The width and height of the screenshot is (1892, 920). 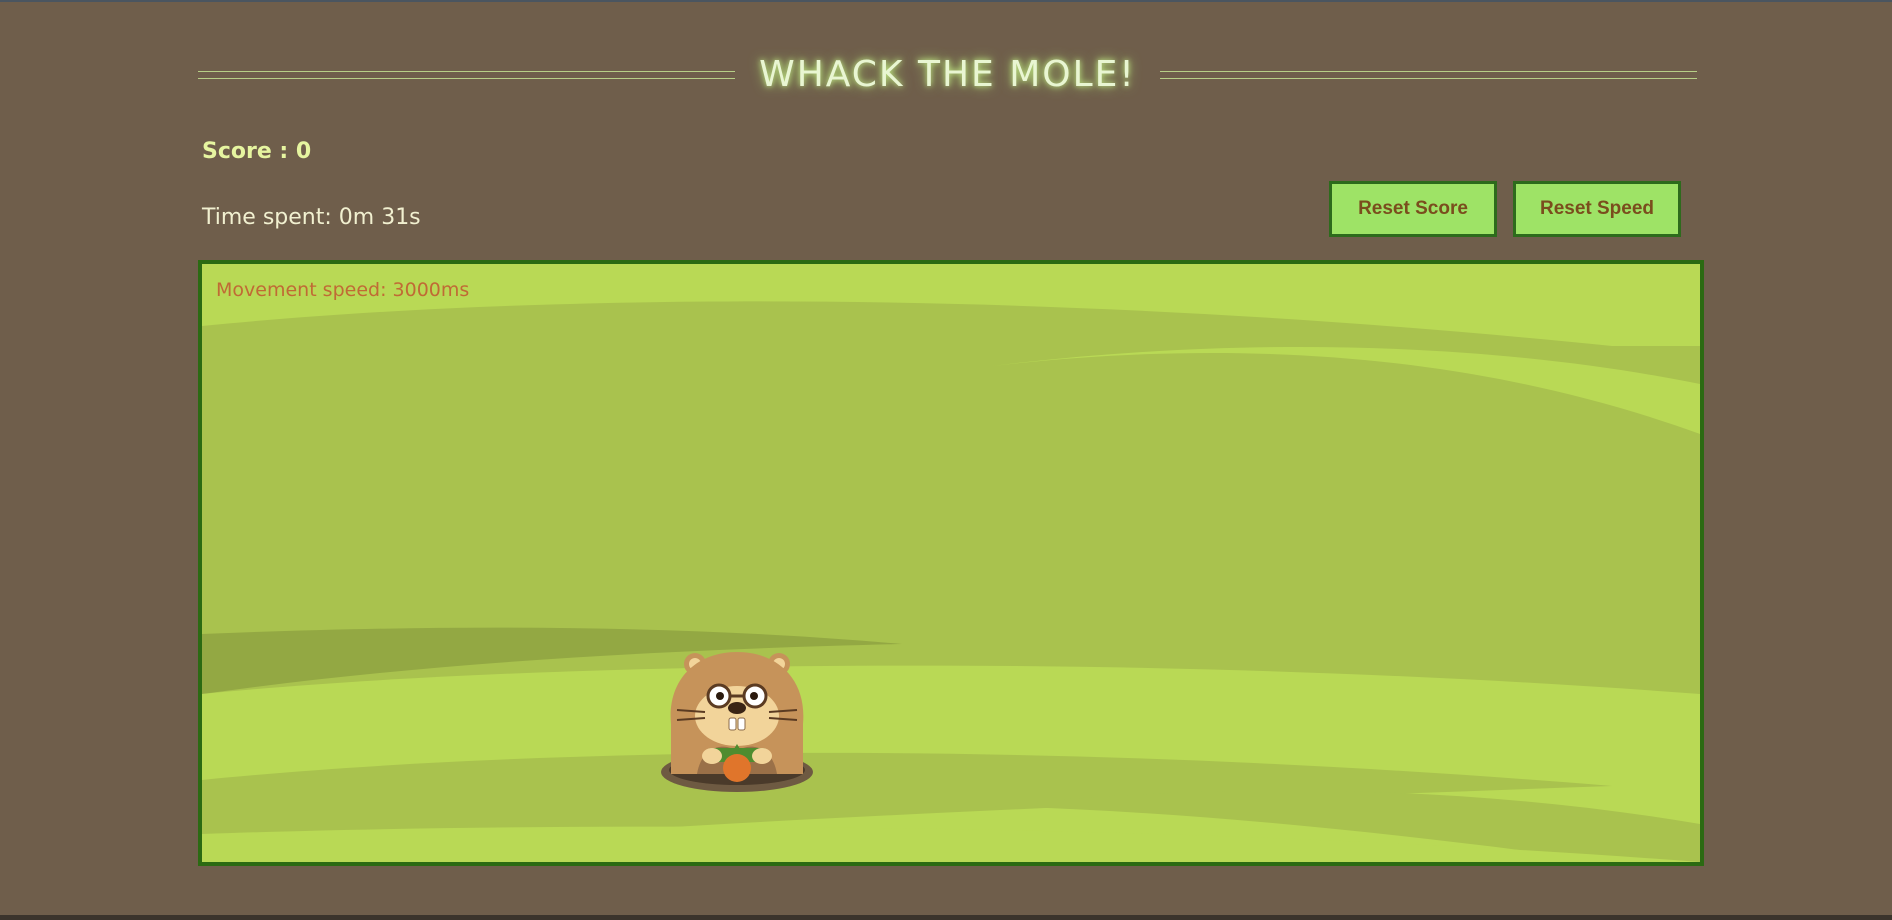 What do you see at coordinates (343, 290) in the screenshot?
I see `movement-speed-display: Movement speed: 3000ms` at bounding box center [343, 290].